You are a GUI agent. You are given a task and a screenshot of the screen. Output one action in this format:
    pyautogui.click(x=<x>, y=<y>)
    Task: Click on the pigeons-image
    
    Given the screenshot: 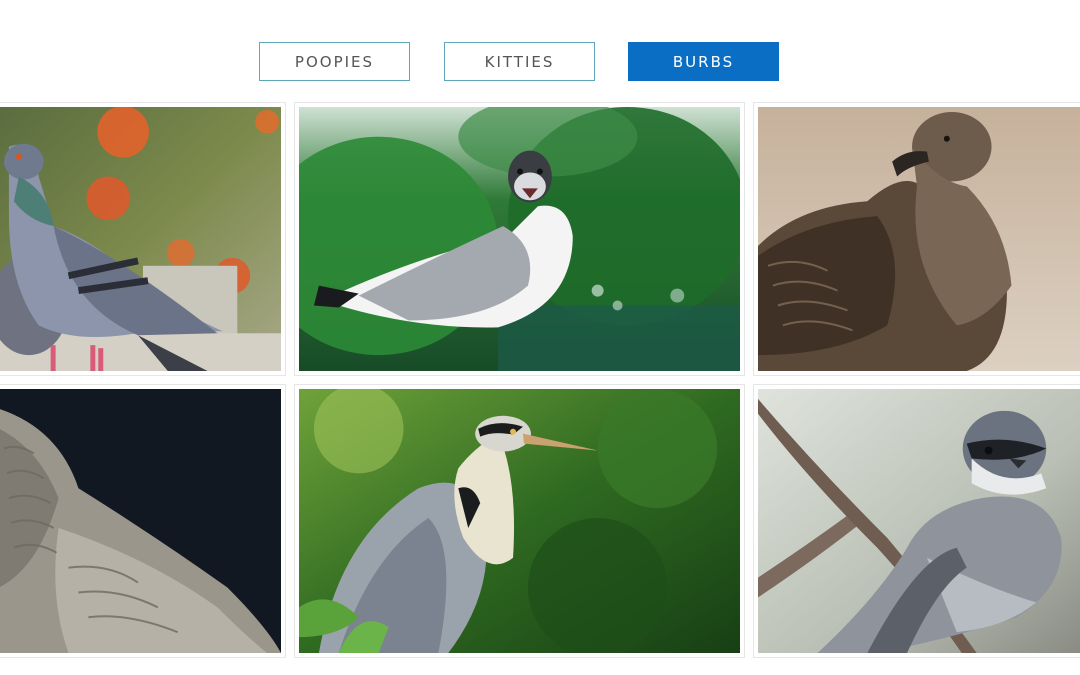 What is the action you would take?
    pyautogui.click(x=140, y=239)
    